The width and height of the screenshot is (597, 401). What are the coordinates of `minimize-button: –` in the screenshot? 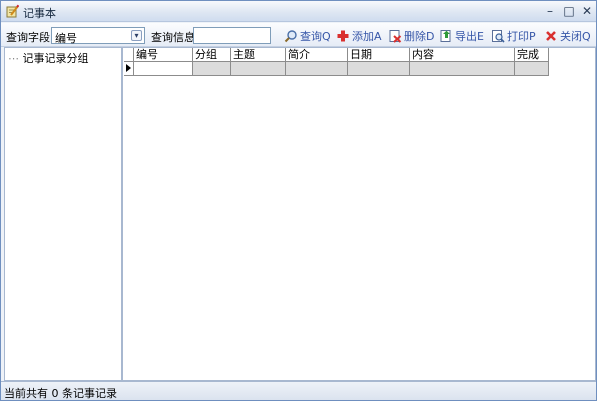 It's located at (550, 11).